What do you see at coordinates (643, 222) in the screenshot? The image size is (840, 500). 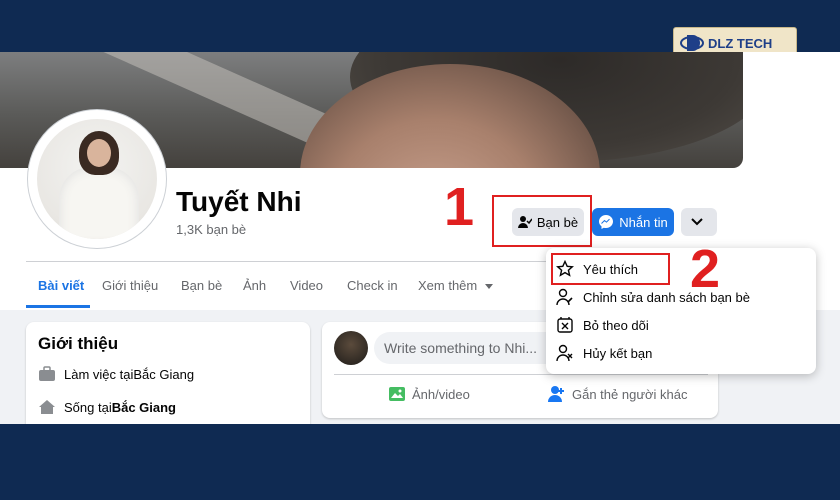 I see `message-button-label: Nhắn tin` at bounding box center [643, 222].